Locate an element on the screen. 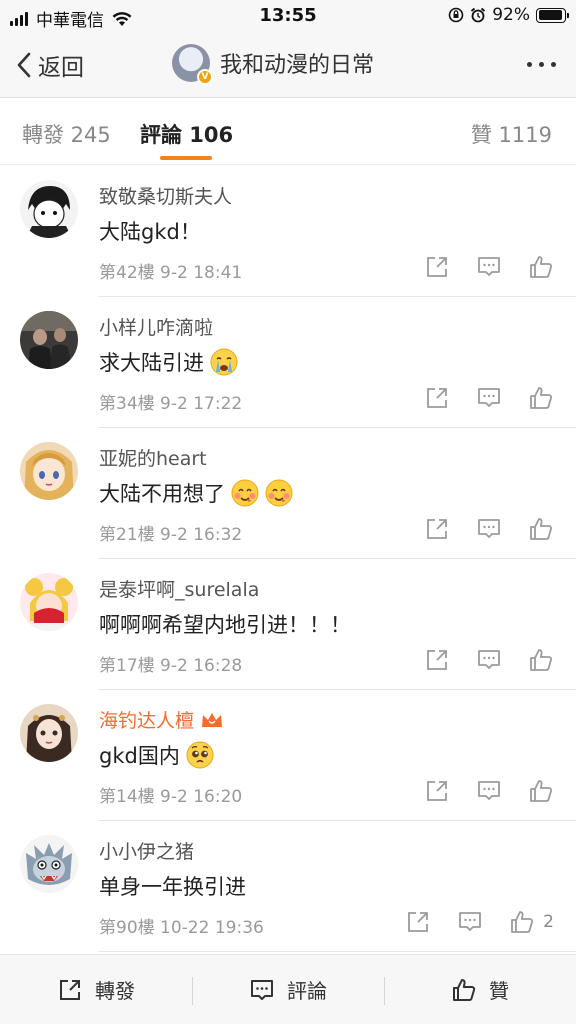  comment-body: 小小伊之猪 单身一年换引进 第90樓 10-22 19:36 2 is located at coordinates (337, 886).